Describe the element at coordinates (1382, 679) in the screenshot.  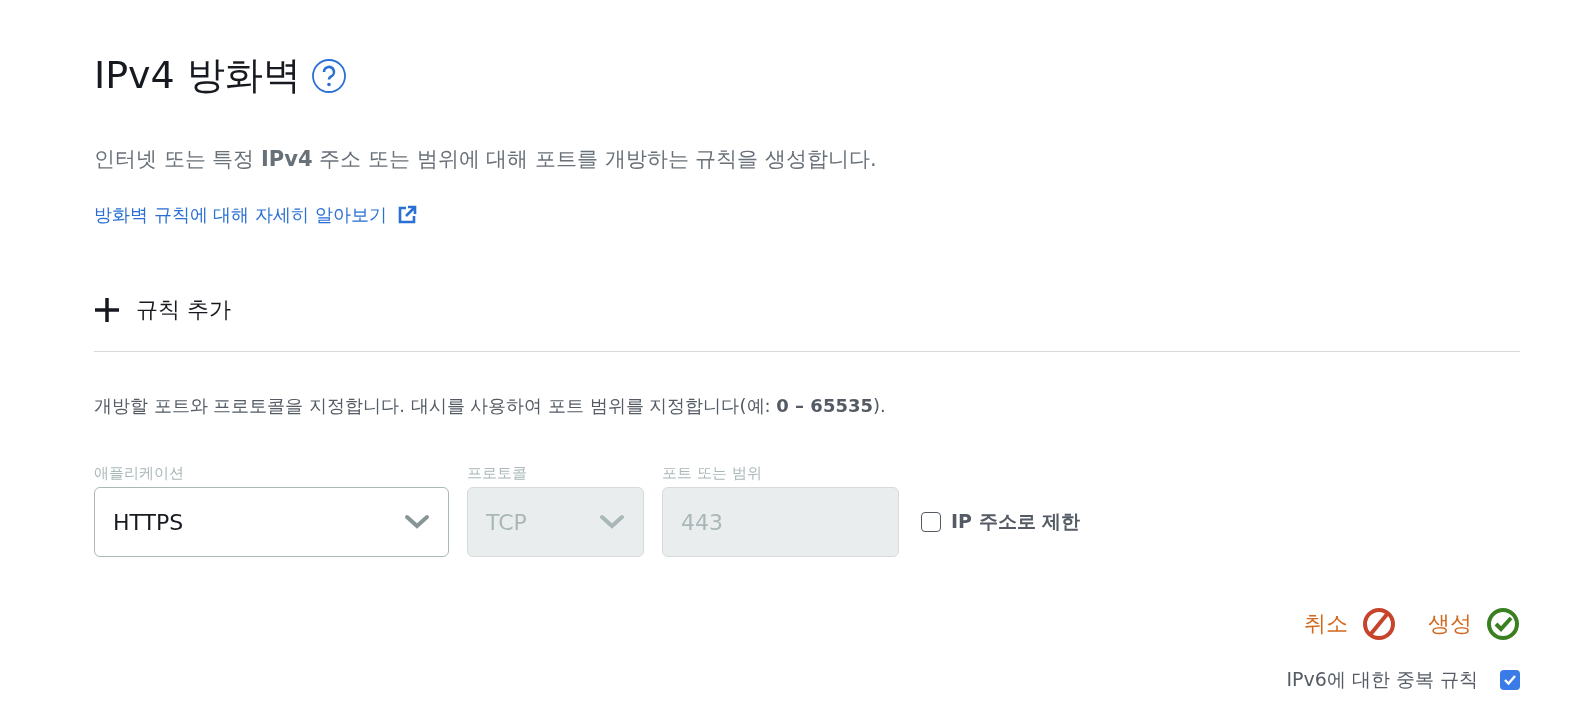
I see `checkbox-label: IPv6에 대한 중복 규칙` at that location.